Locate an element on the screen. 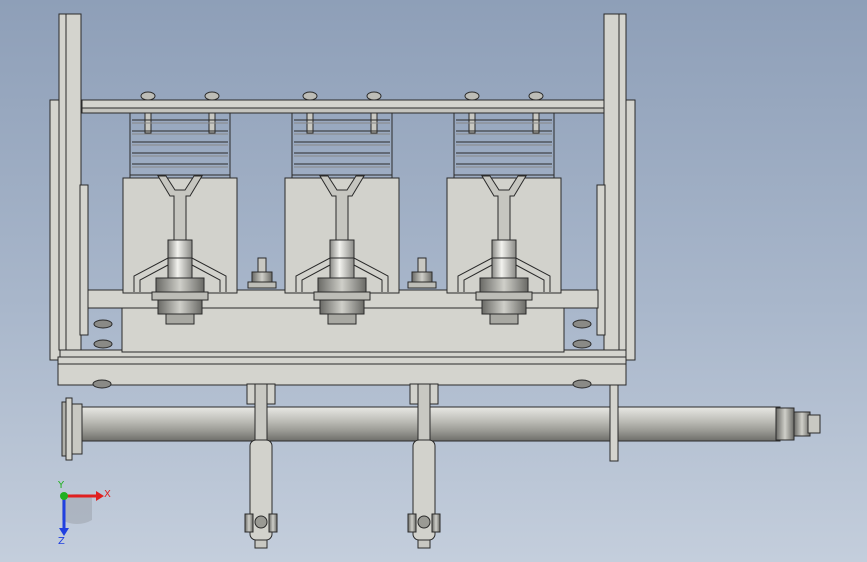 The width and height of the screenshot is (867, 562). x-axis-label: X is located at coordinates (107, 494).